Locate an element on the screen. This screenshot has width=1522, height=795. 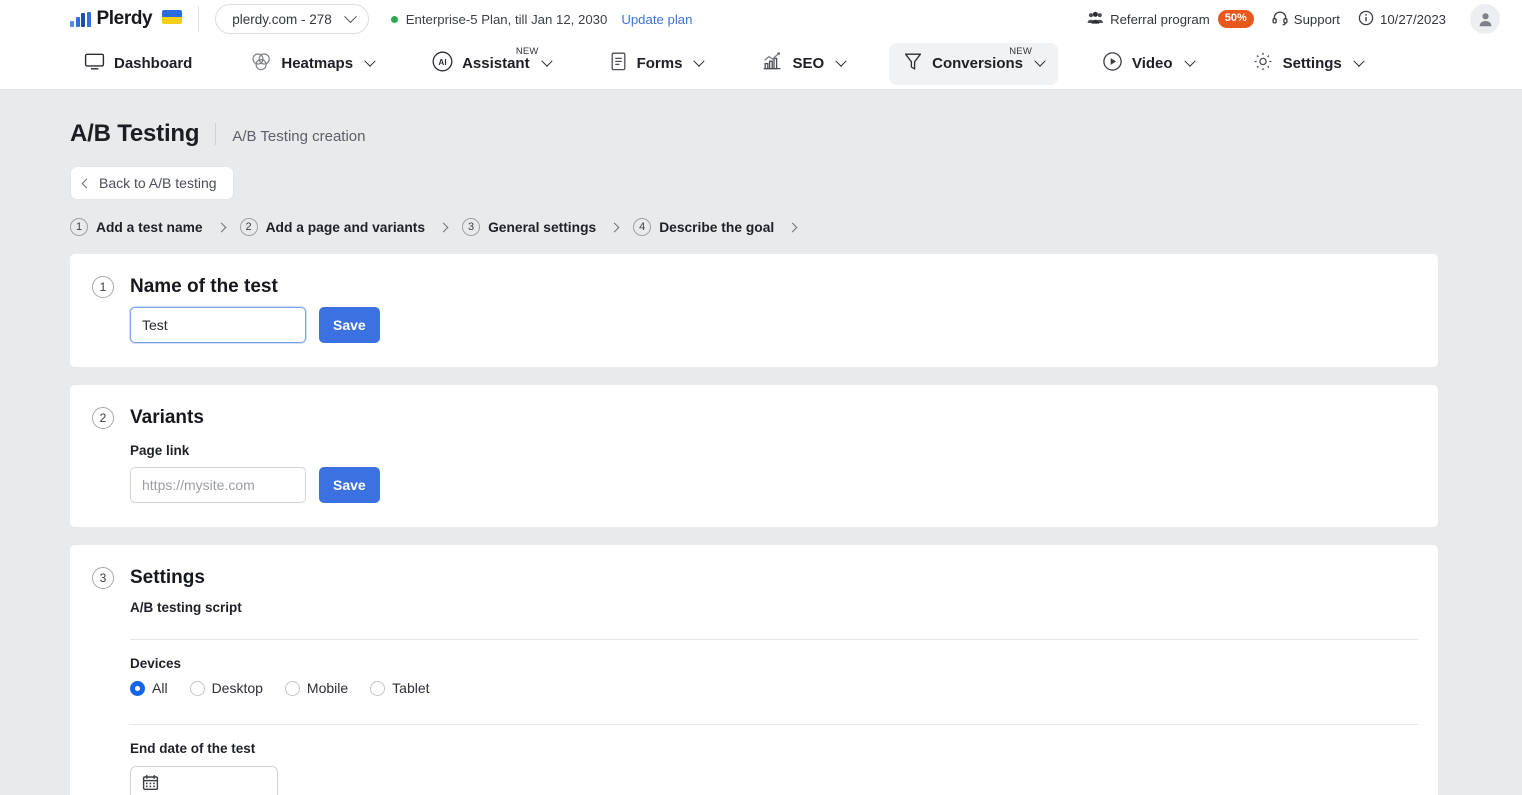
nav-item-seo: SEO is located at coordinates (803, 64).